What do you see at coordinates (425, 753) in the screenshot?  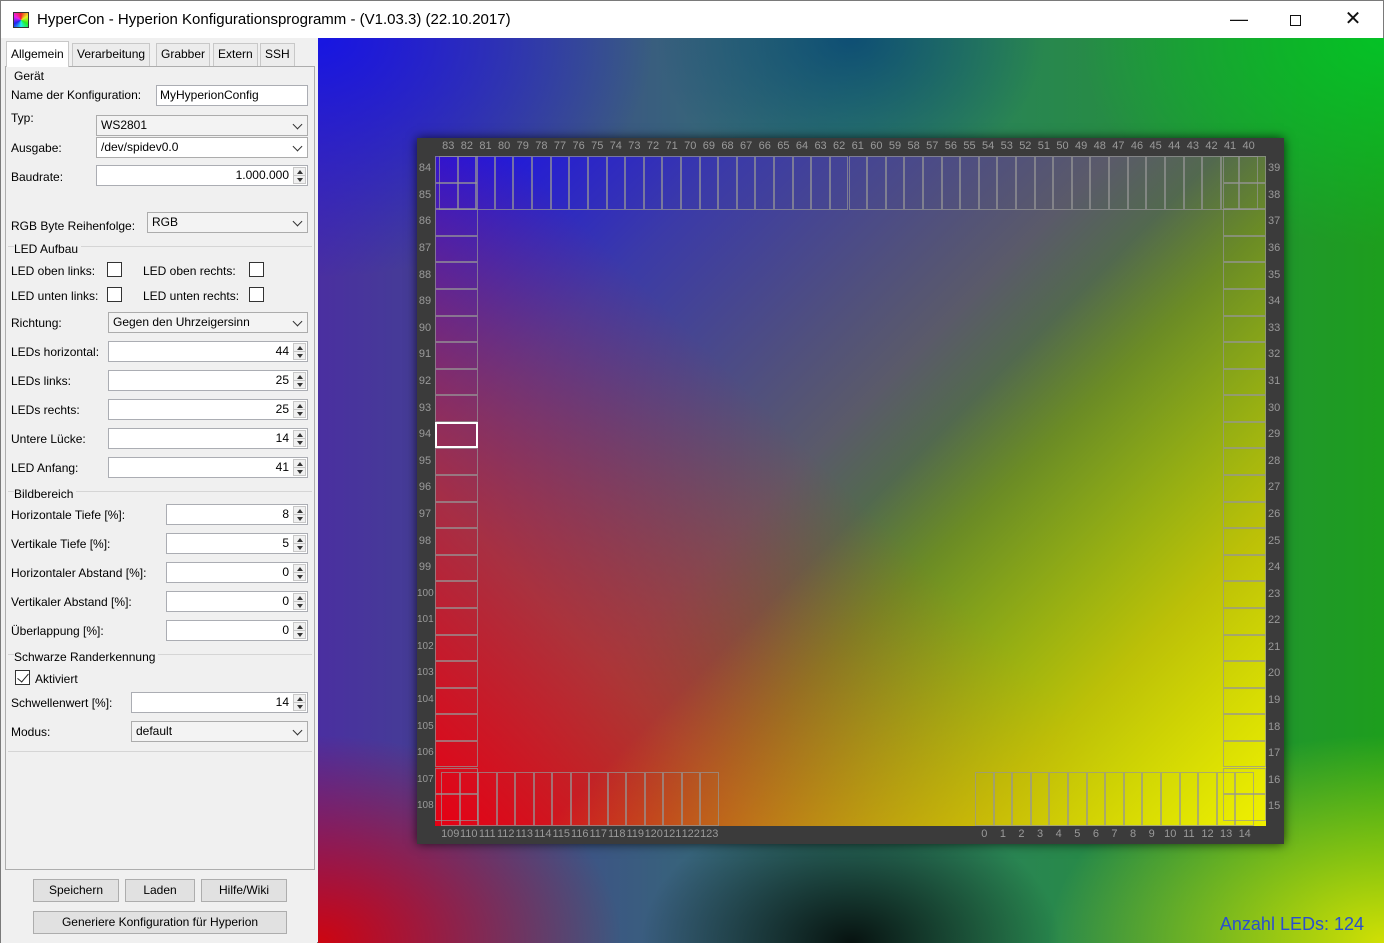 I see `led-index-left: 106` at bounding box center [425, 753].